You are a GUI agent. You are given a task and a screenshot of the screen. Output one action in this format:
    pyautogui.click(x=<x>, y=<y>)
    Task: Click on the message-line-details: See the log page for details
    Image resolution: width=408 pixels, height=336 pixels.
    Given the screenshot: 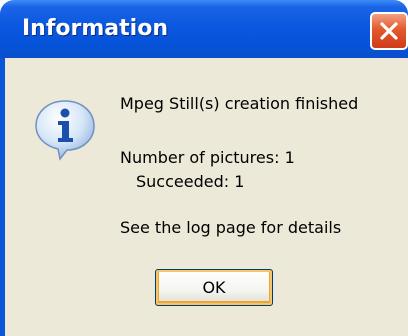 What is the action you would take?
    pyautogui.click(x=231, y=227)
    